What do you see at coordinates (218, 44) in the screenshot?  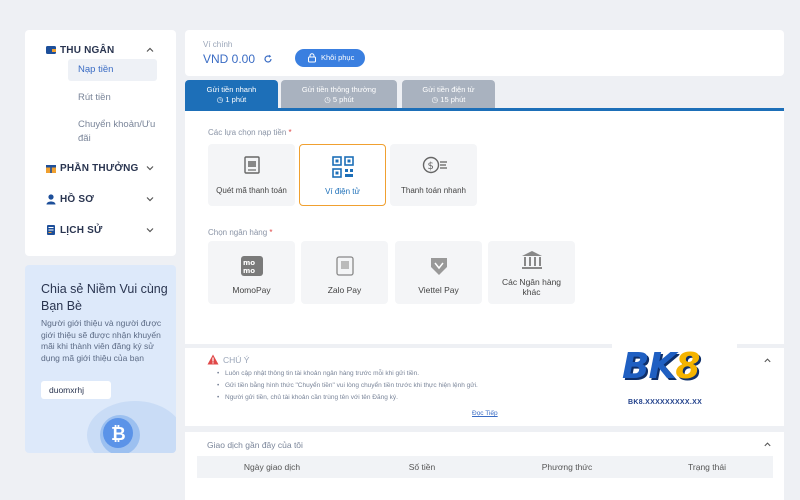 I see `wallet-label: Ví chính` at bounding box center [218, 44].